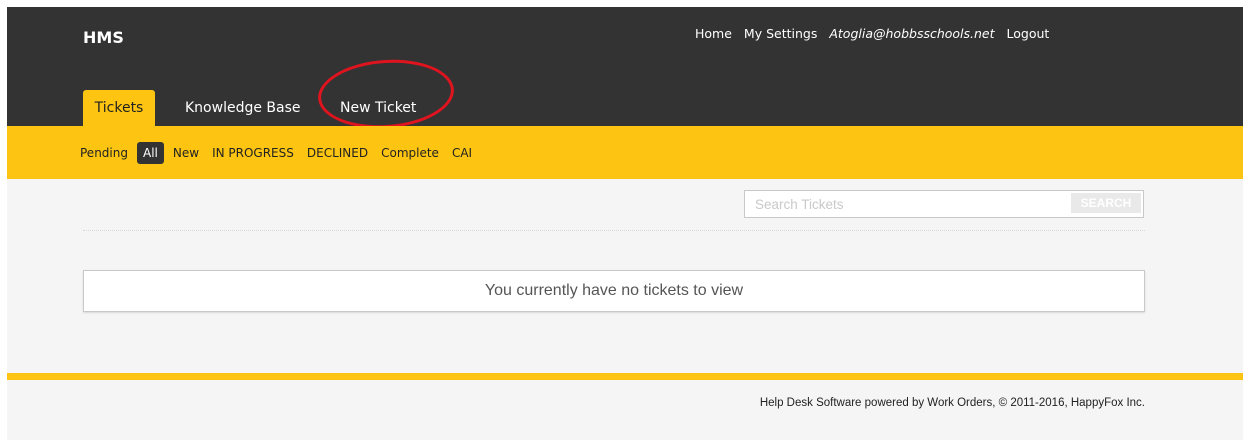 This screenshot has height=447, width=1250. What do you see at coordinates (713, 33) in the screenshot?
I see `home-link: Home` at bounding box center [713, 33].